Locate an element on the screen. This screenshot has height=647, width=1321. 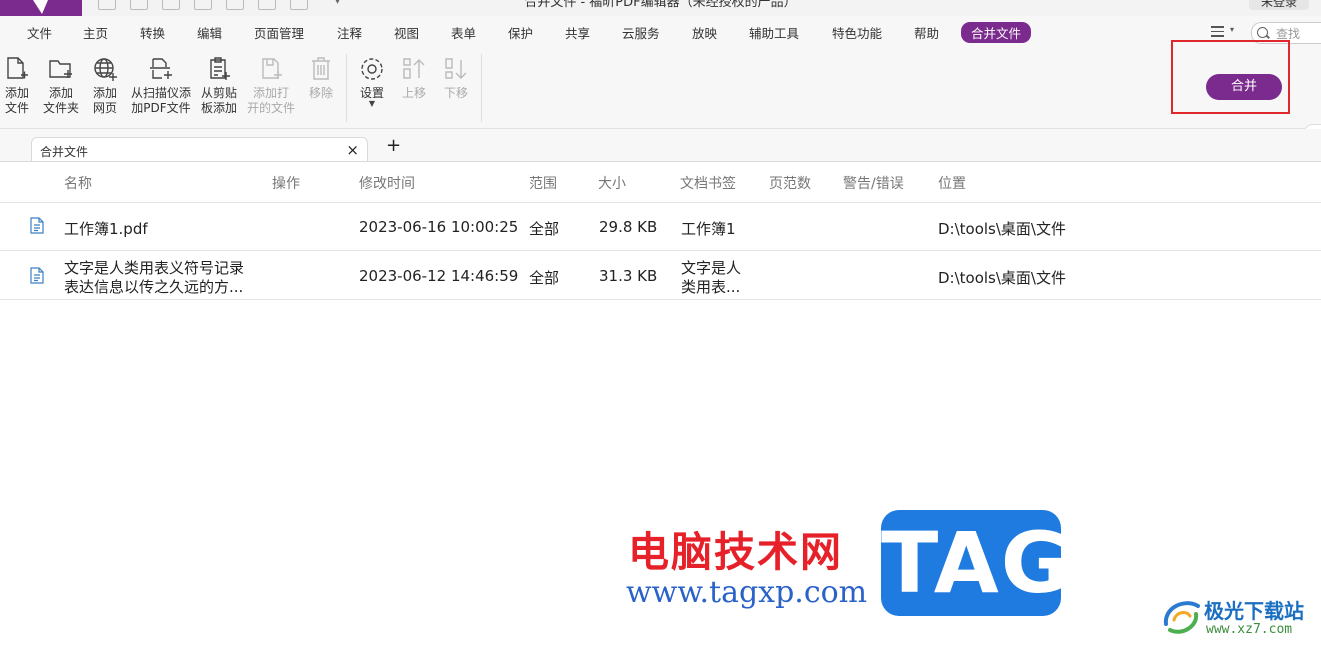
settings-button: 设置 ▼ is located at coordinates (372, 82).